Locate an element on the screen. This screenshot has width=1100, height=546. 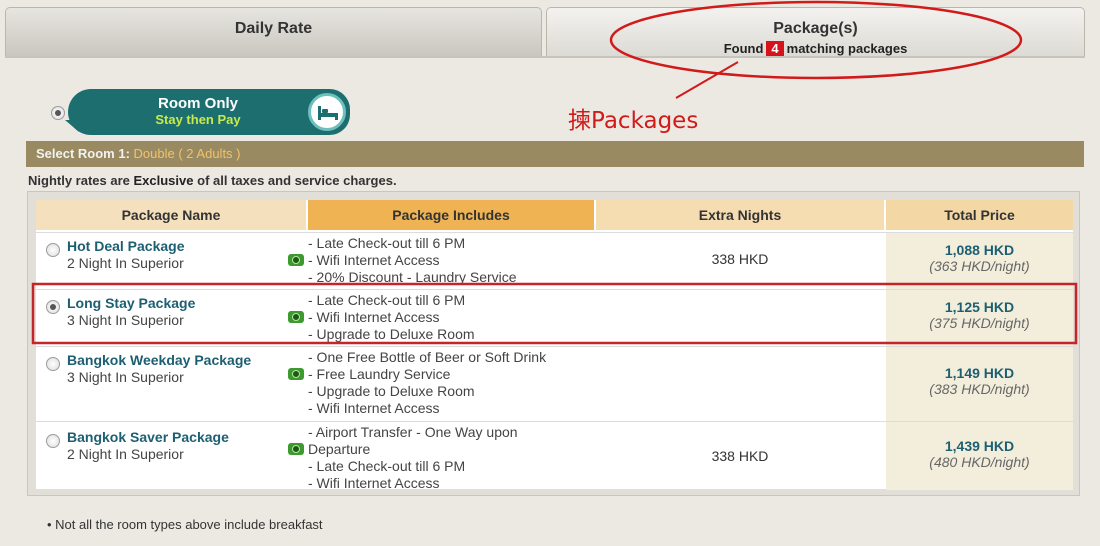
tab-daily-rate: Daily Rate is located at coordinates (273, 32).